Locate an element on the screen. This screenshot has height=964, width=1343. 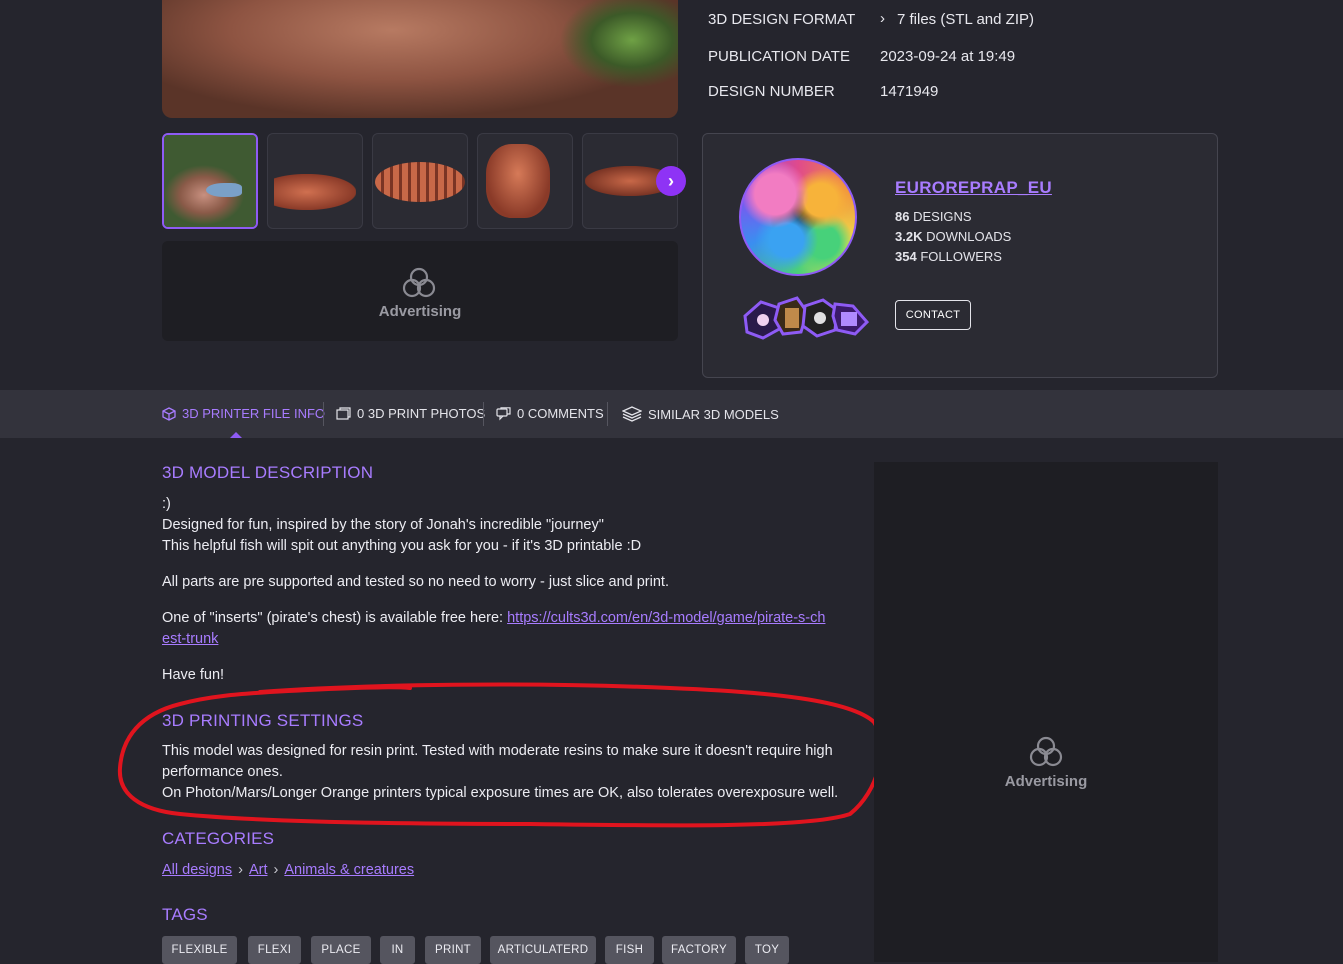
tab-similar-3d-models: SIMILAR 3D MODELS is located at coordinates (700, 414).